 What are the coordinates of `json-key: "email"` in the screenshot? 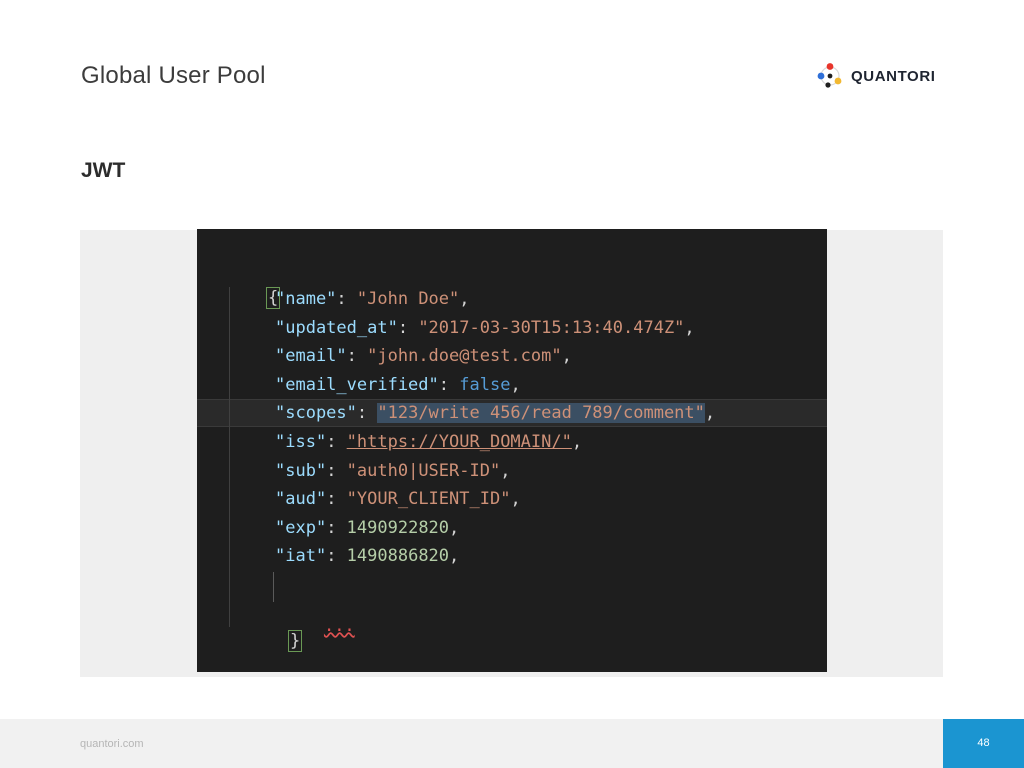 It's located at (311, 356).